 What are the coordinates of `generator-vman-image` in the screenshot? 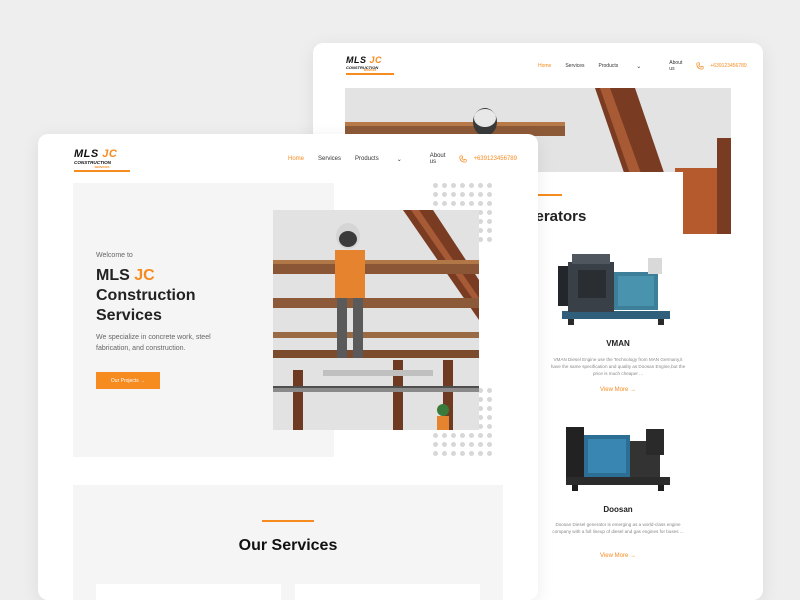 It's located at (614, 289).